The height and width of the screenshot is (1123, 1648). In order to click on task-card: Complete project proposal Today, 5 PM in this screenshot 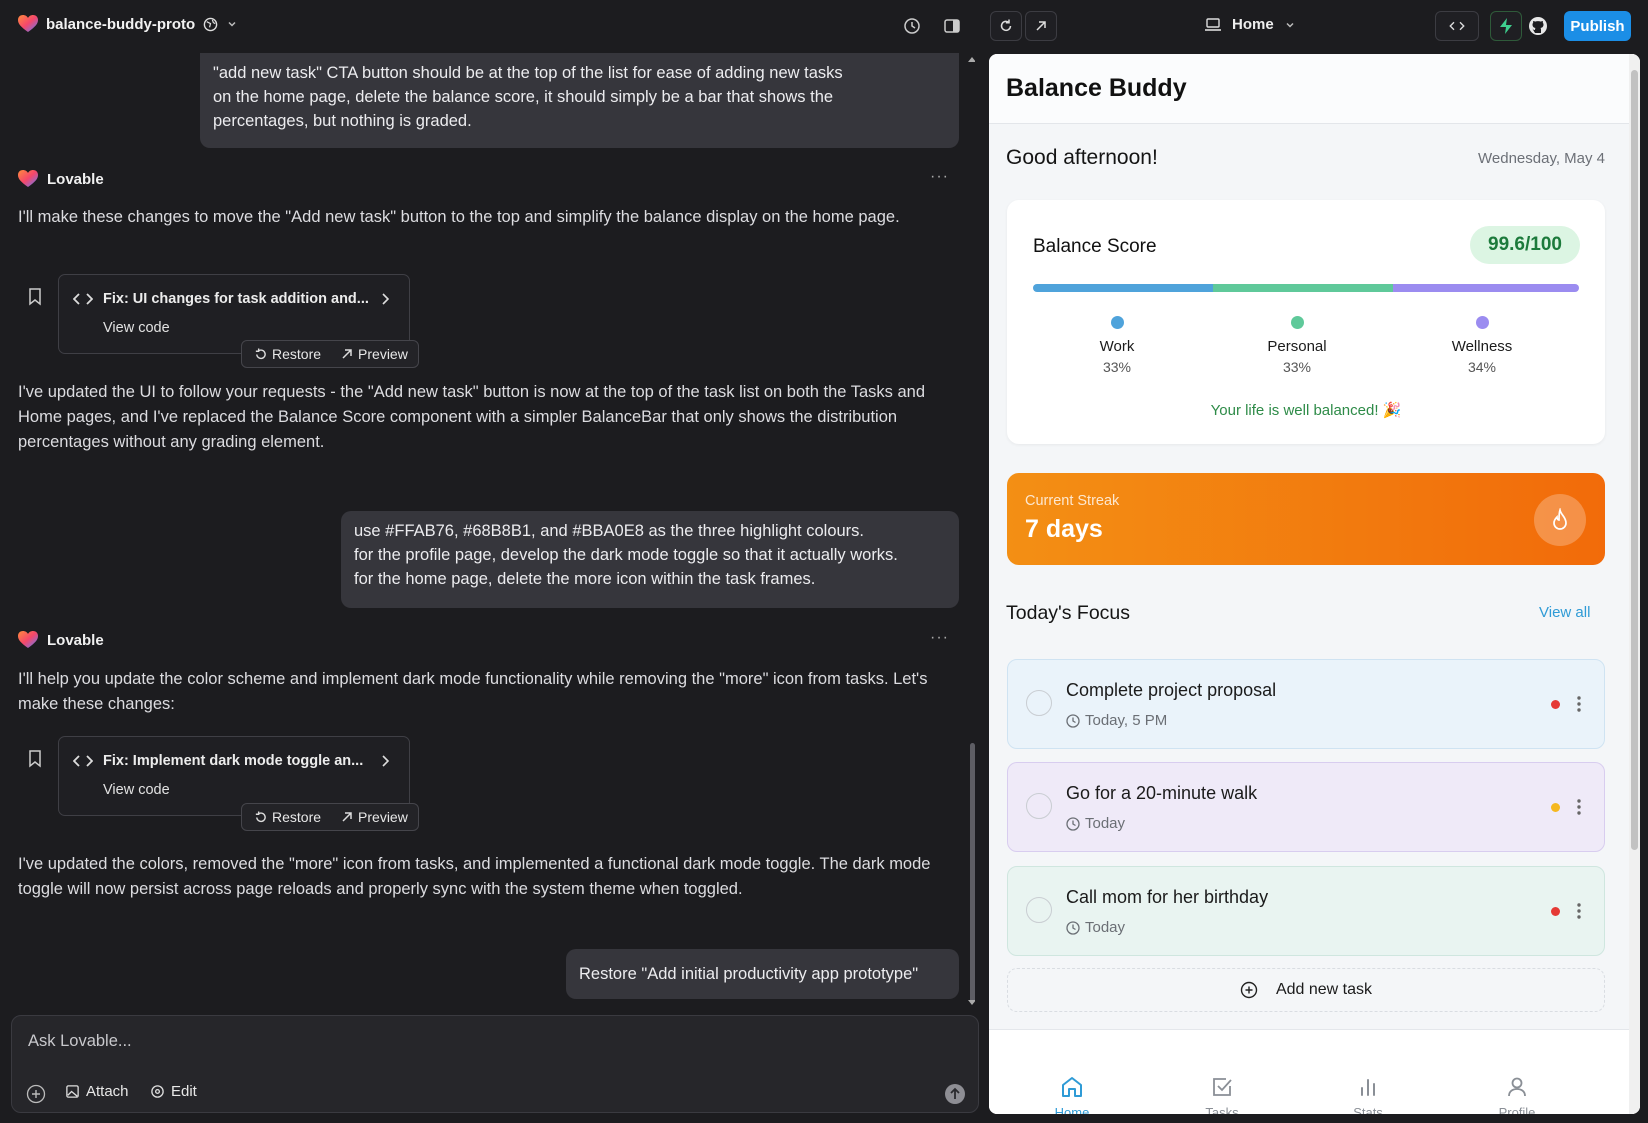, I will do `click(1306, 704)`.